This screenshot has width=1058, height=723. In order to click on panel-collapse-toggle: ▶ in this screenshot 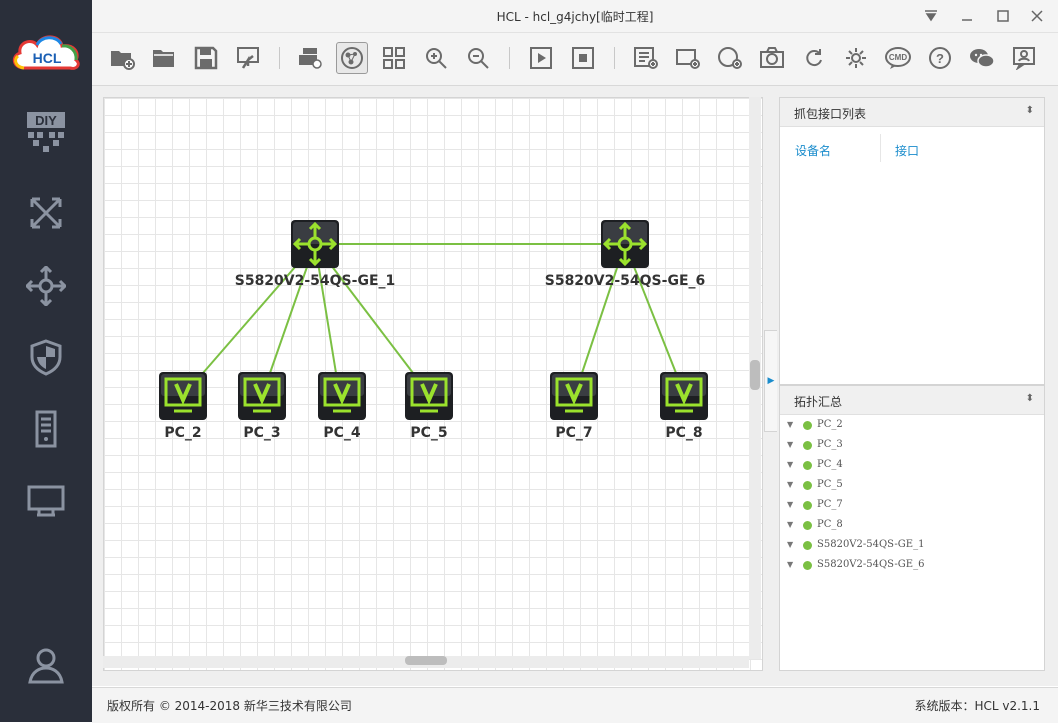, I will do `click(770, 381)`.